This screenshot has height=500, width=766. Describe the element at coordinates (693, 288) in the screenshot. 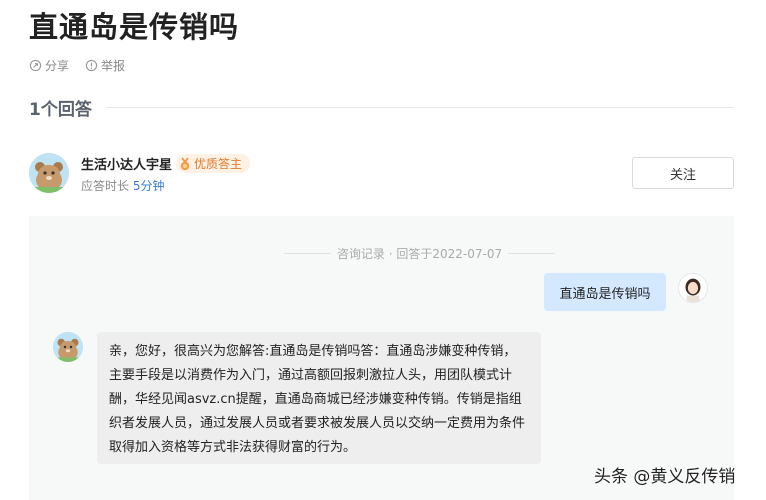

I see `asker-avatar` at that location.